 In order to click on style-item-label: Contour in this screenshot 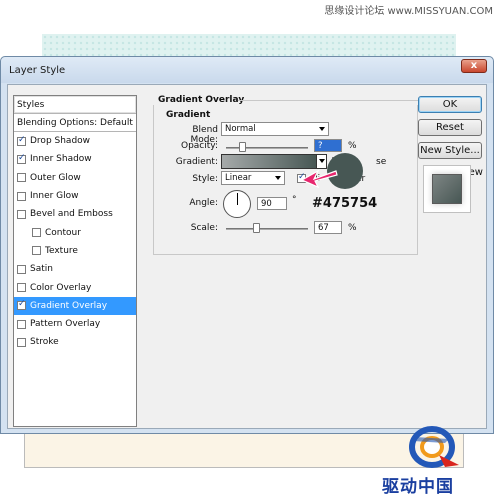, I will do `click(63, 232)`.